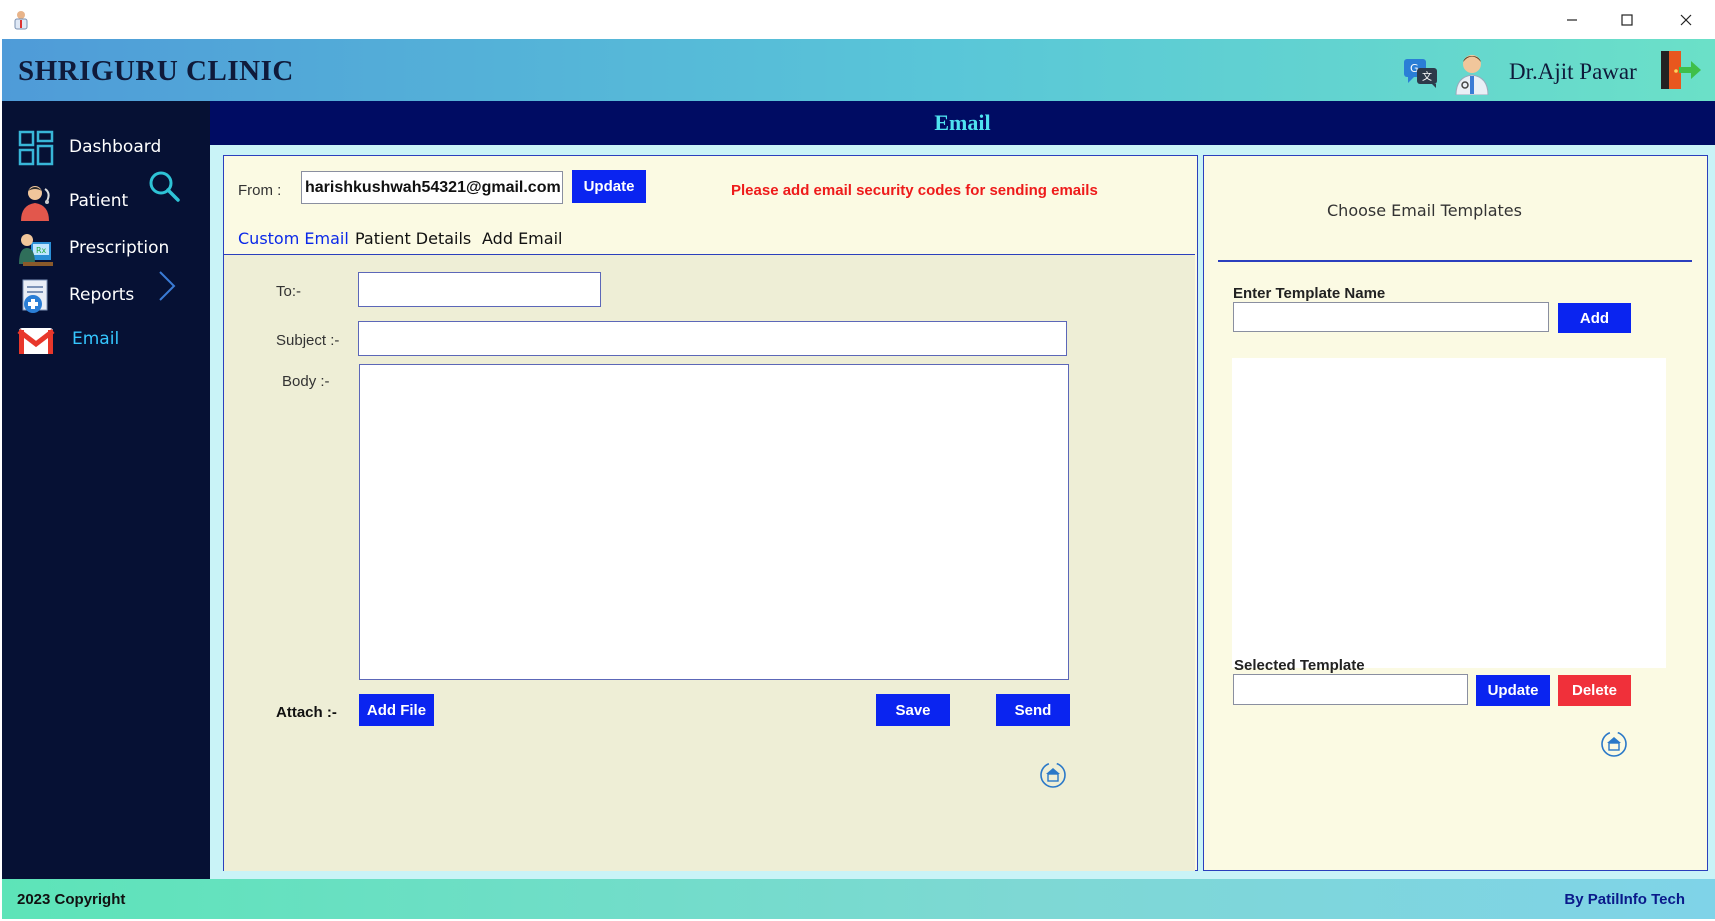  Describe the element at coordinates (308, 340) in the screenshot. I see `subject-label: Subject :-` at that location.